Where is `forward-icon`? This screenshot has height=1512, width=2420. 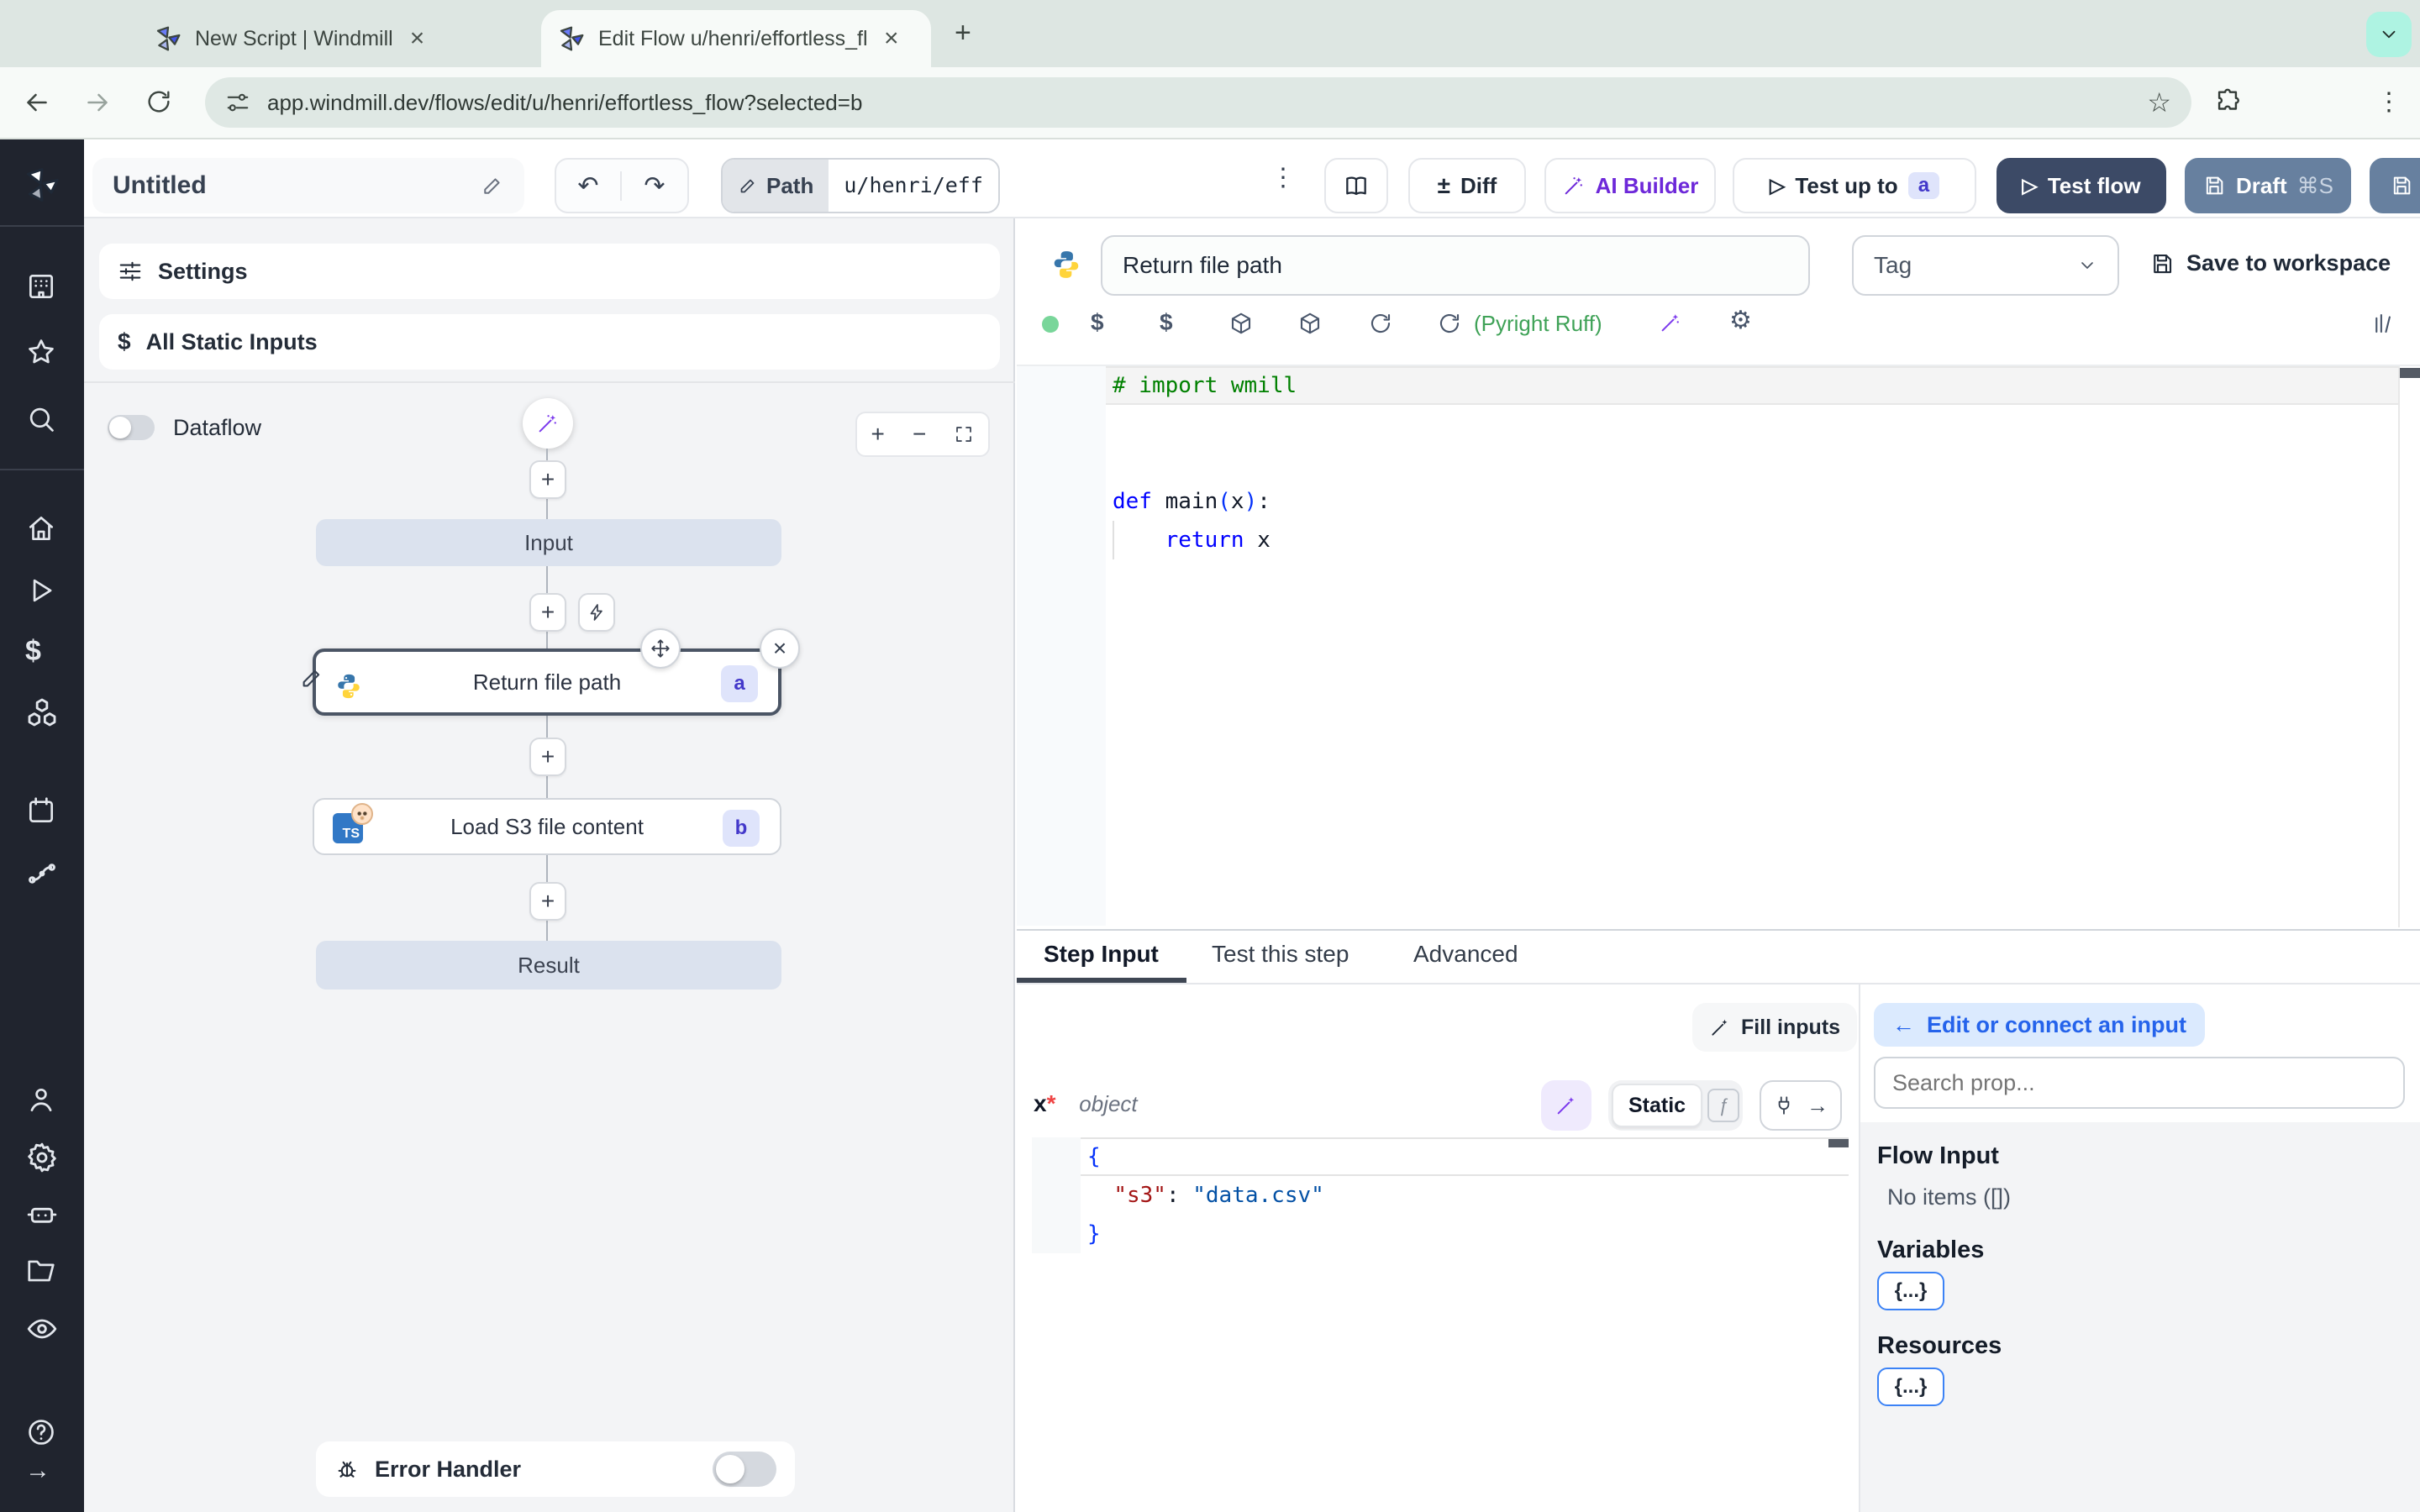 forward-icon is located at coordinates (97, 102).